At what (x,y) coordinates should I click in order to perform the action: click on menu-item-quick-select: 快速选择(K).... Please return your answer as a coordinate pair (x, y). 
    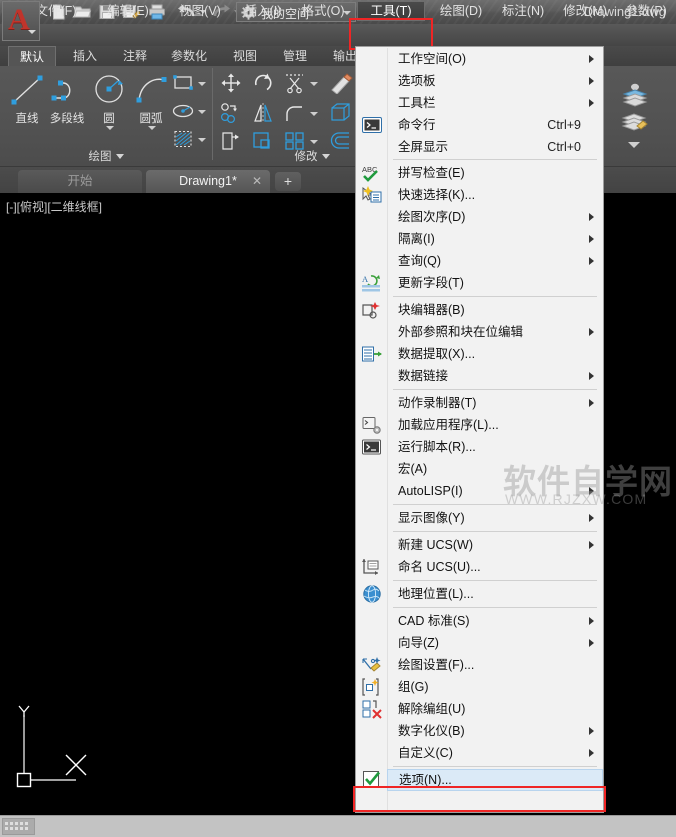
    Looking at the image, I should click on (495, 195).